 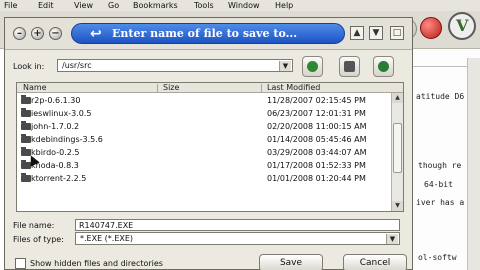 I want to click on browser-stop-icon, so click(x=431, y=28).